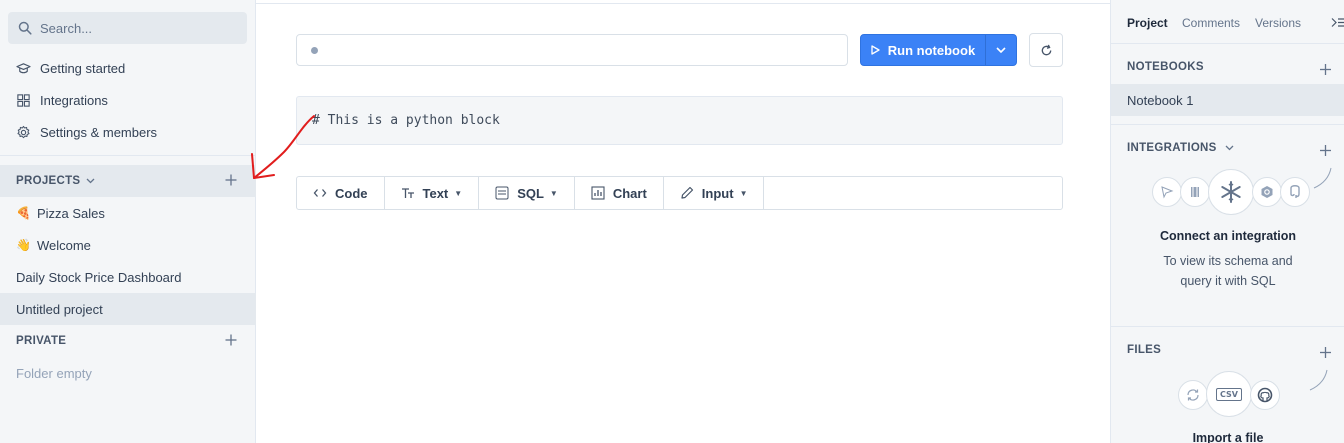 The image size is (1344, 443). I want to click on sync-icon, so click(1193, 395).